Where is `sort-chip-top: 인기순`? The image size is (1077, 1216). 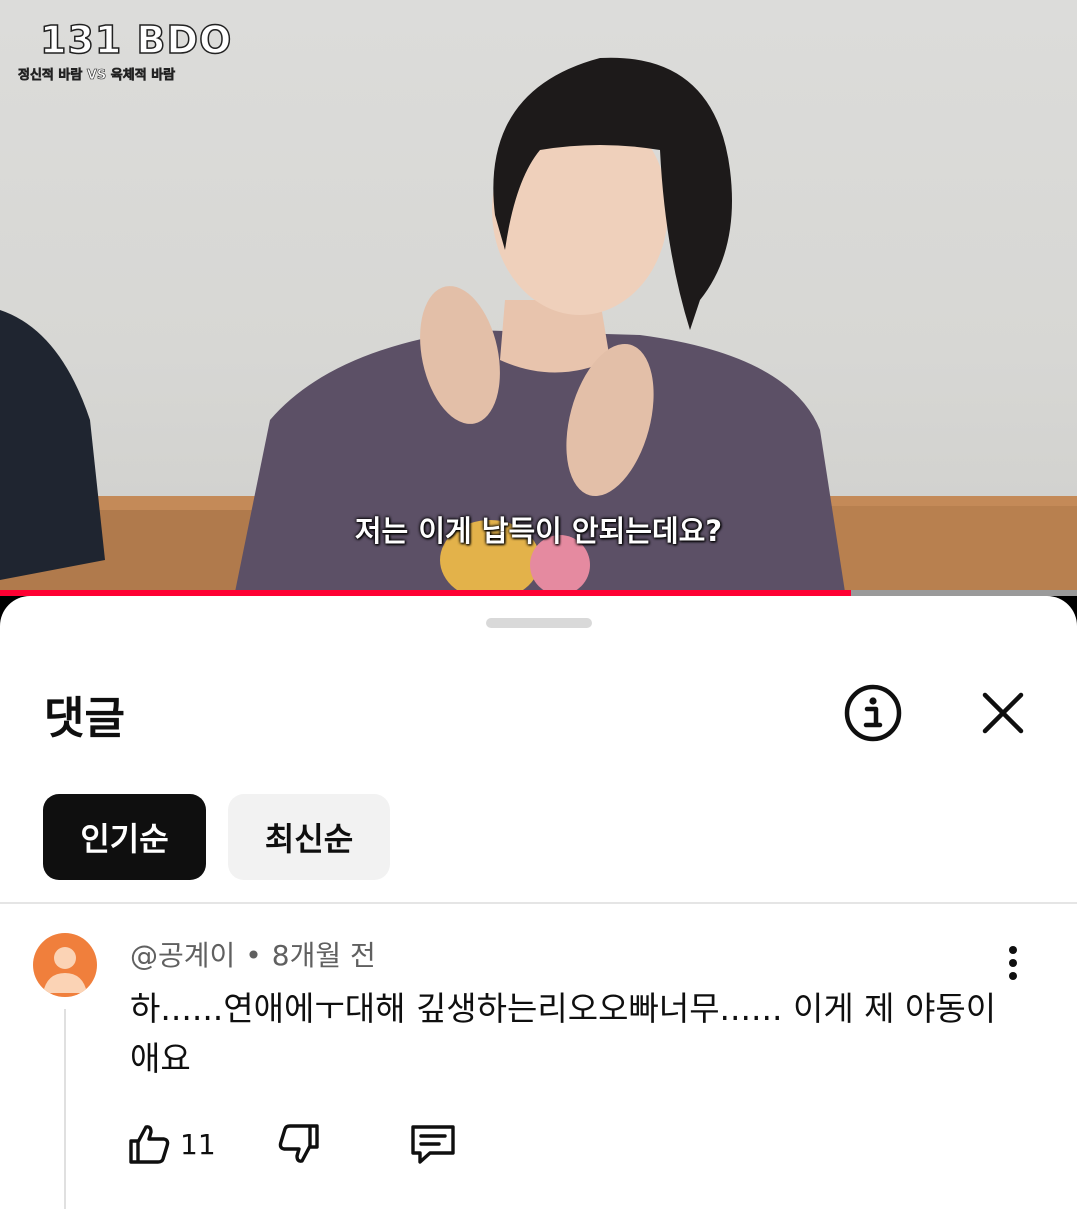
sort-chip-top: 인기순 is located at coordinates (124, 837).